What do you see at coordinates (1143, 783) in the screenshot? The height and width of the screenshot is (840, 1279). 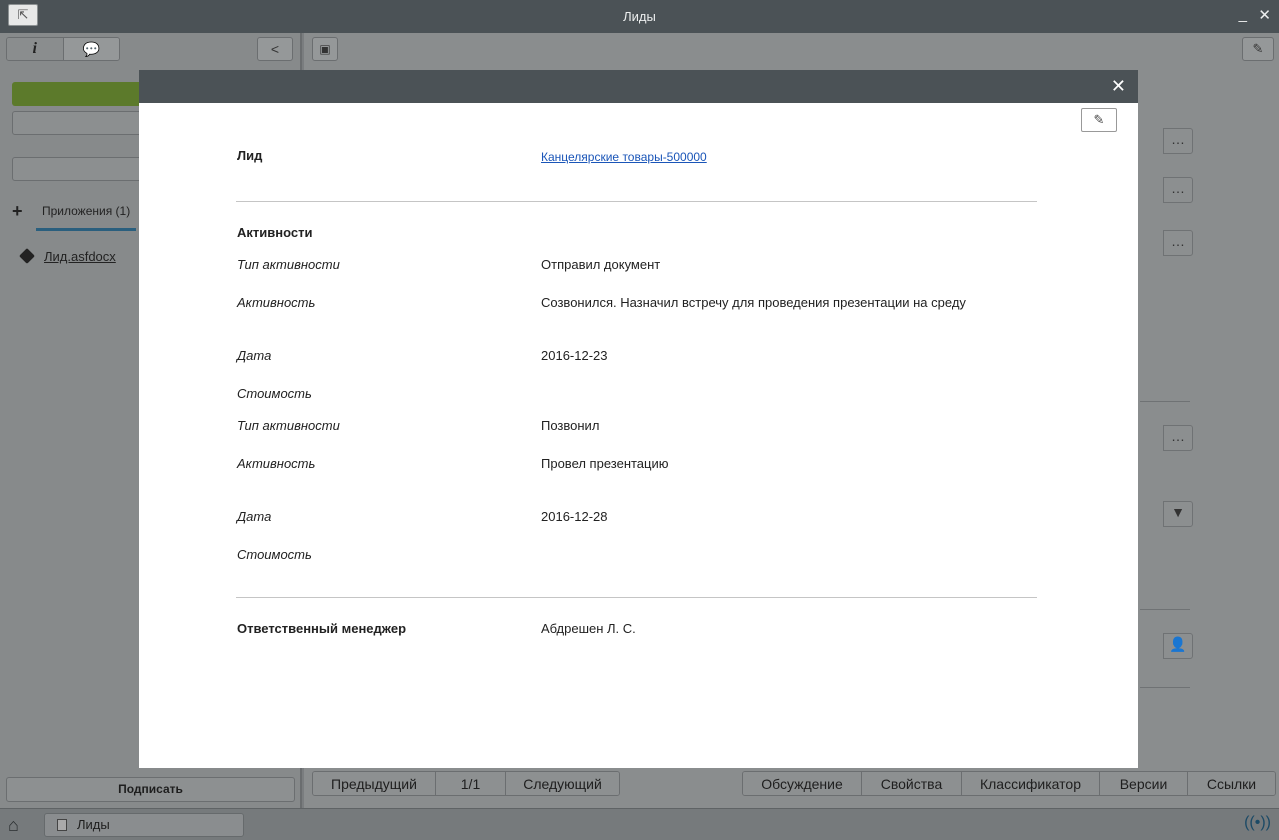 I see `tab-versions: Версии` at bounding box center [1143, 783].